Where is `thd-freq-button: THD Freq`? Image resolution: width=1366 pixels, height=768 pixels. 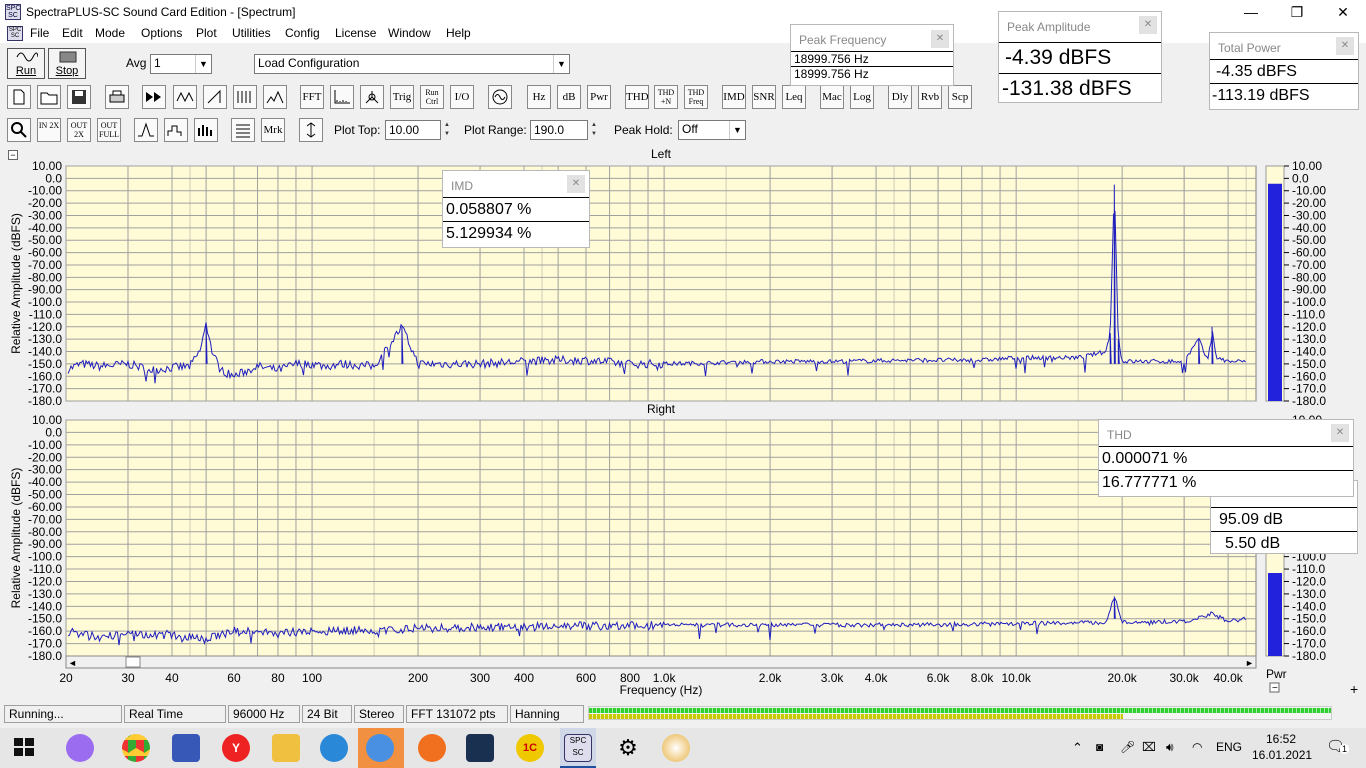
thd-freq-button: THD Freq is located at coordinates (696, 97).